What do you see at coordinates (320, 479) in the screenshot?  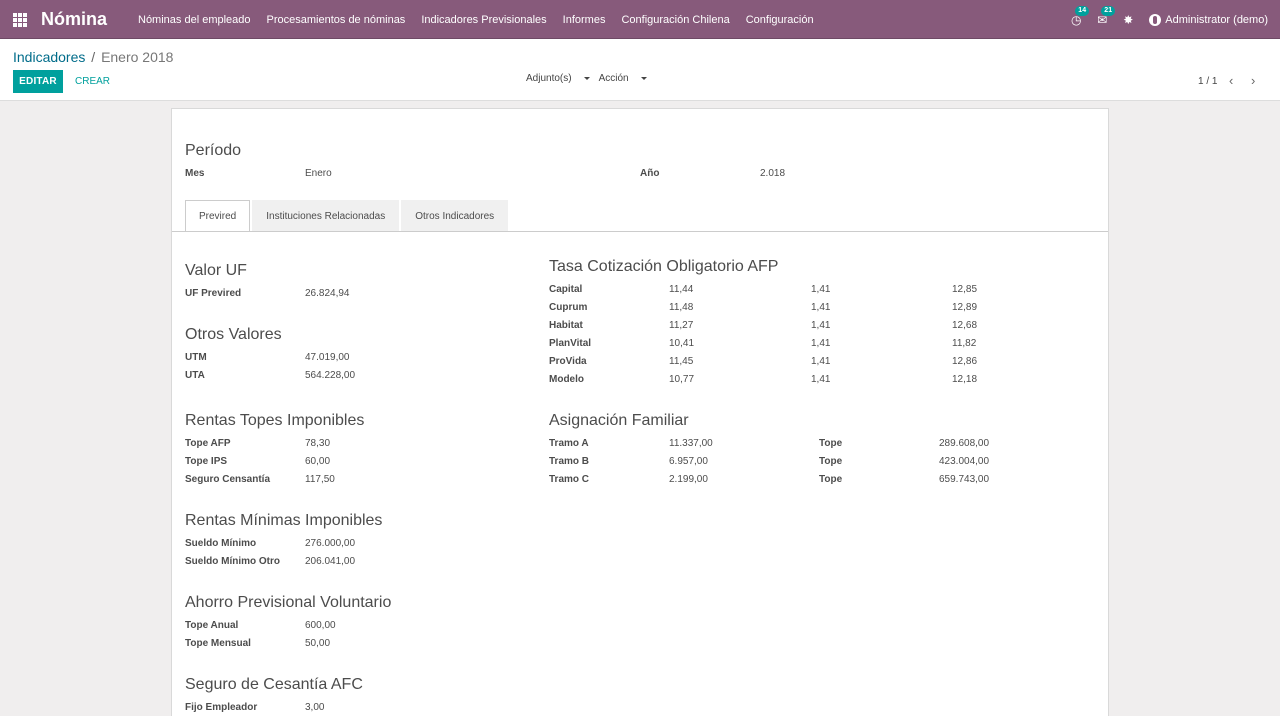 I see `seguro-censantia-value: 117,50` at bounding box center [320, 479].